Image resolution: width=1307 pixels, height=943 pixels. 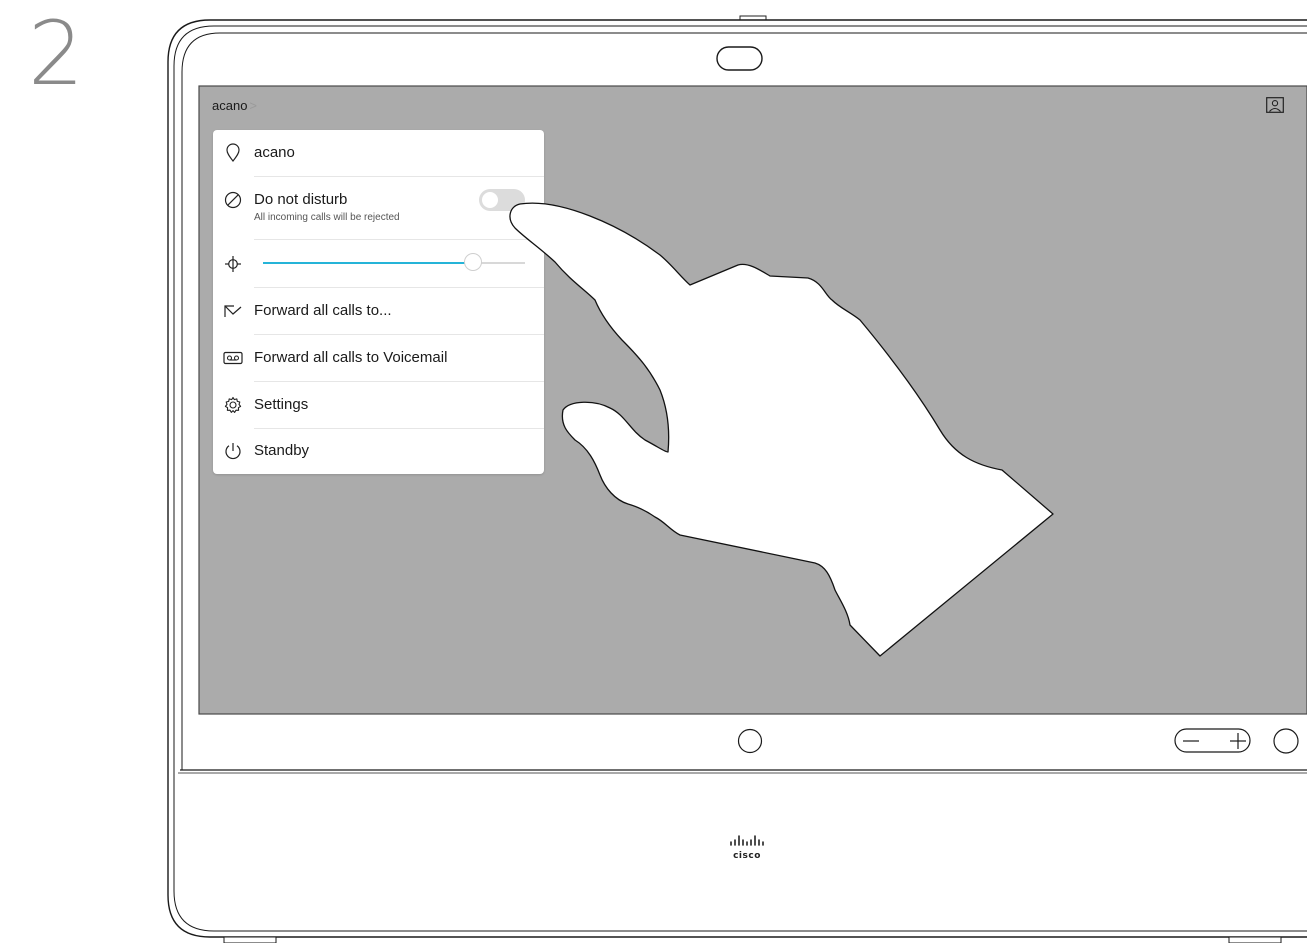 What do you see at coordinates (747, 848) in the screenshot?
I see `cisco-logo: cisco` at bounding box center [747, 848].